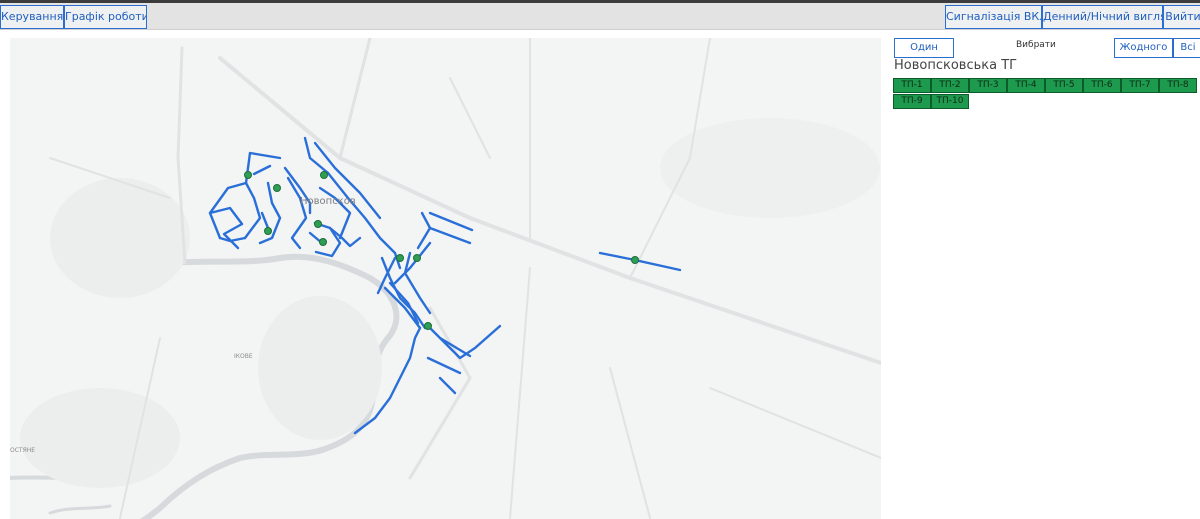 This screenshot has height=519, width=1200. Describe the element at coordinates (1181, 17) in the screenshot. I see `logout-button: Вийти` at that location.